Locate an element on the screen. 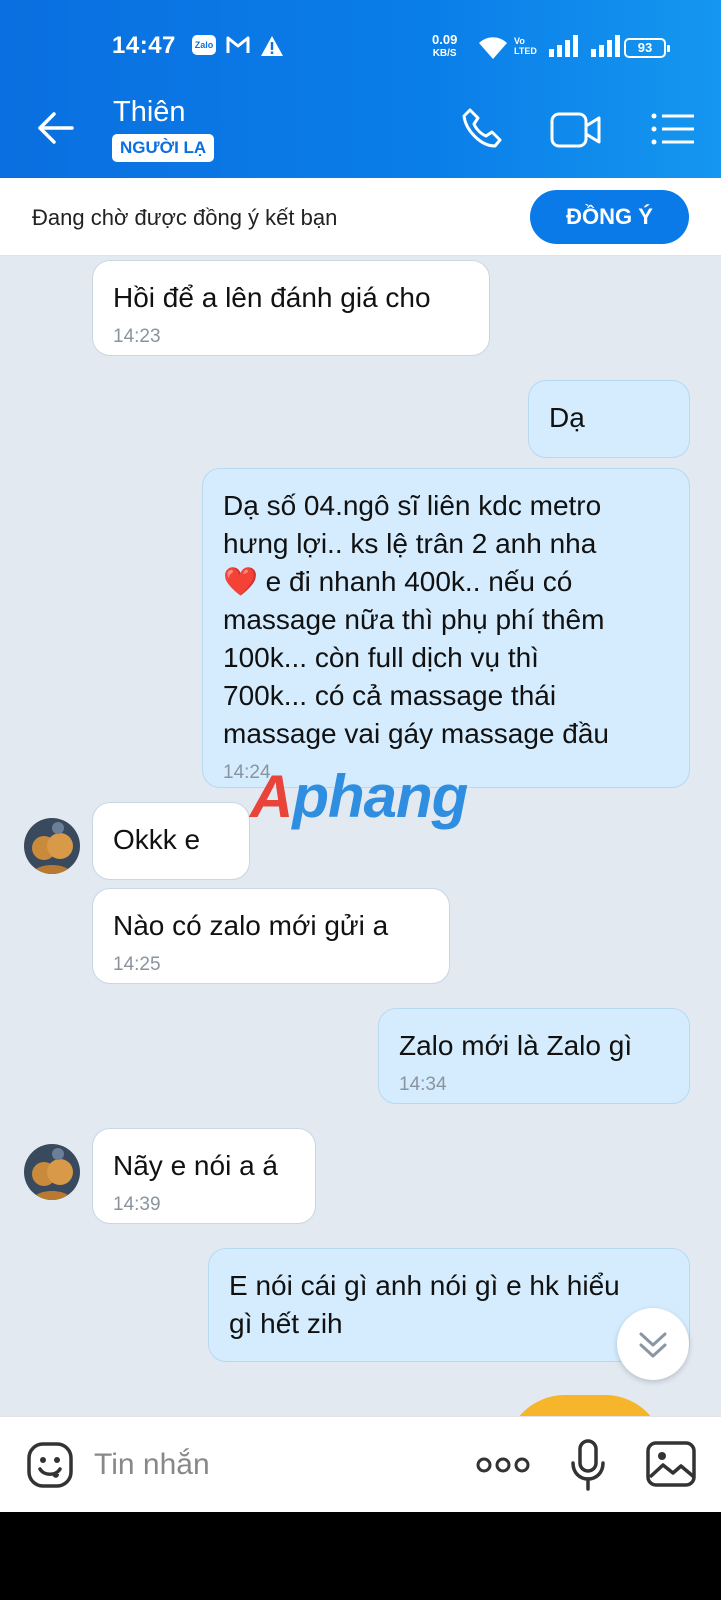 This screenshot has width=721, height=1600. warning-icon is located at coordinates (272, 48).